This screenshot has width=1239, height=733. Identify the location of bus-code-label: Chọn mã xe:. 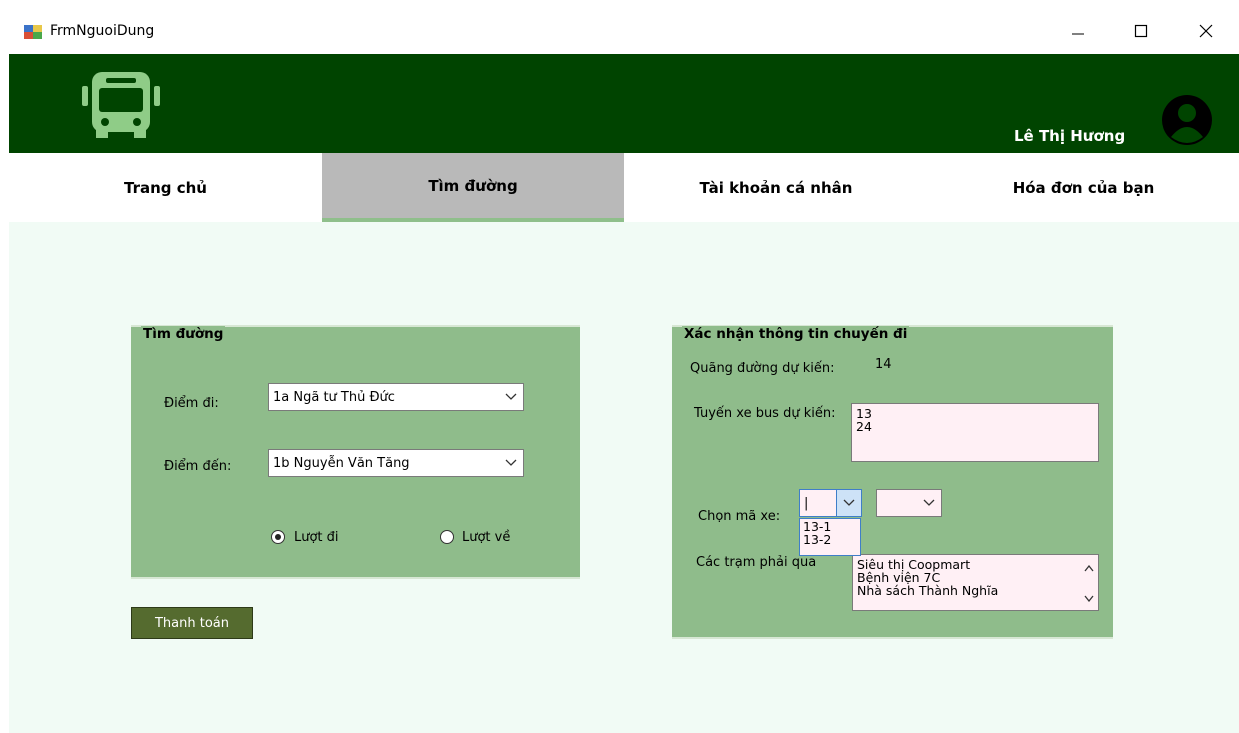
(739, 516).